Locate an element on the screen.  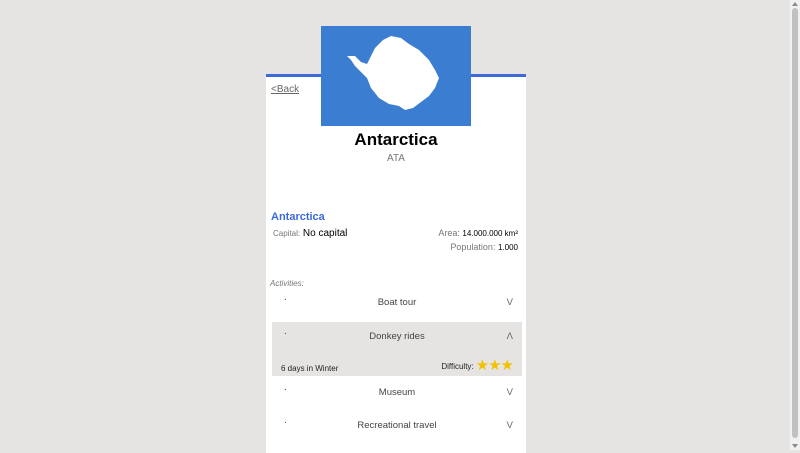
area-label: Area: is located at coordinates (449, 233).